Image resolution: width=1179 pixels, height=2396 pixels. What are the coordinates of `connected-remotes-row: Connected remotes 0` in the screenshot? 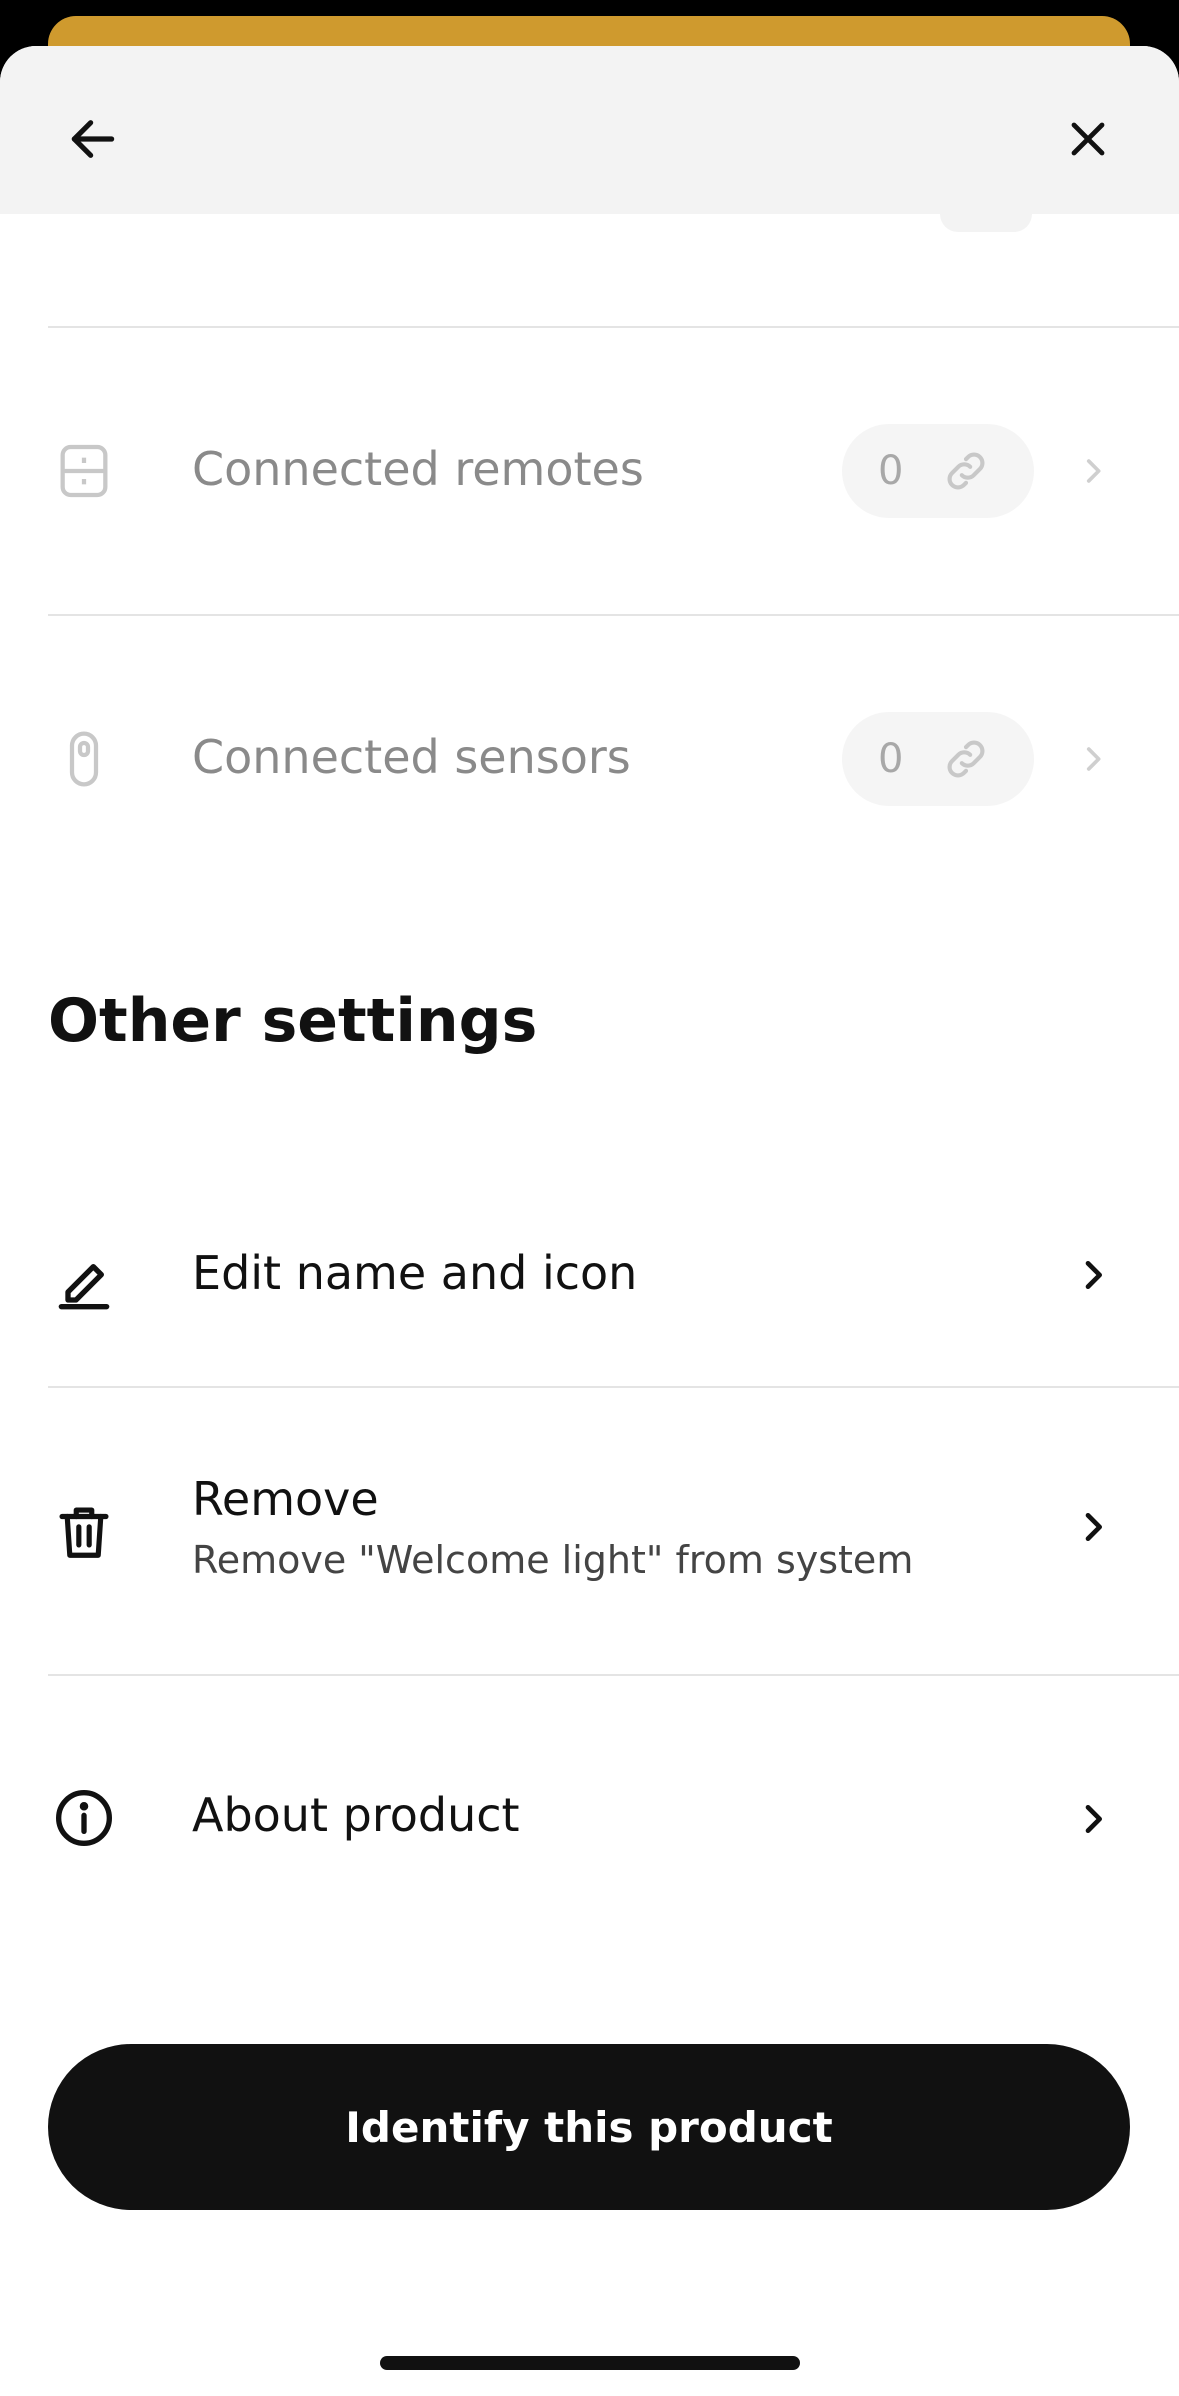 It's located at (589, 471).